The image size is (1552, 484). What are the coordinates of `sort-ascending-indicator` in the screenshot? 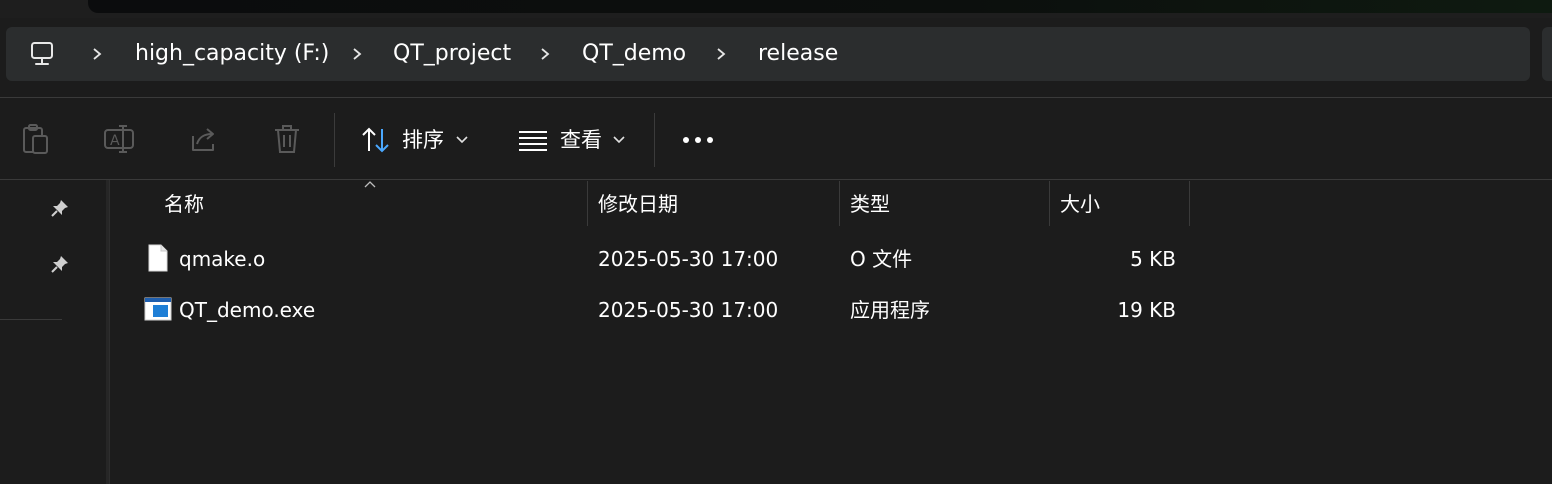 It's located at (370, 184).